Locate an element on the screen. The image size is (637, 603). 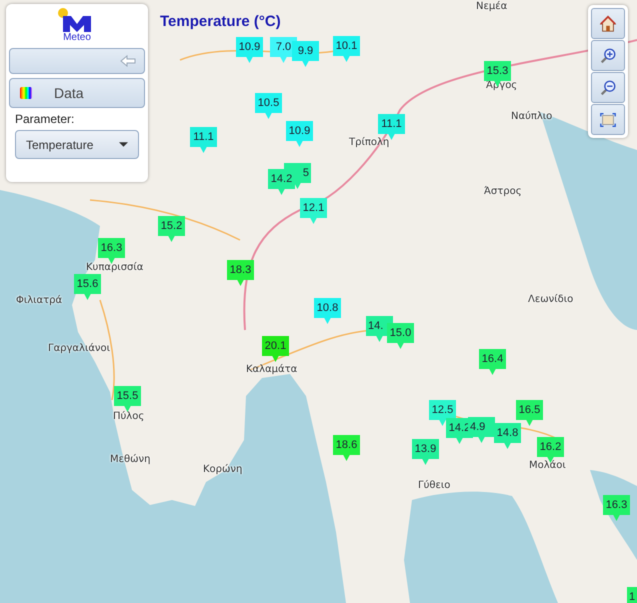
place-label: Μεθώνη is located at coordinates (130, 459).